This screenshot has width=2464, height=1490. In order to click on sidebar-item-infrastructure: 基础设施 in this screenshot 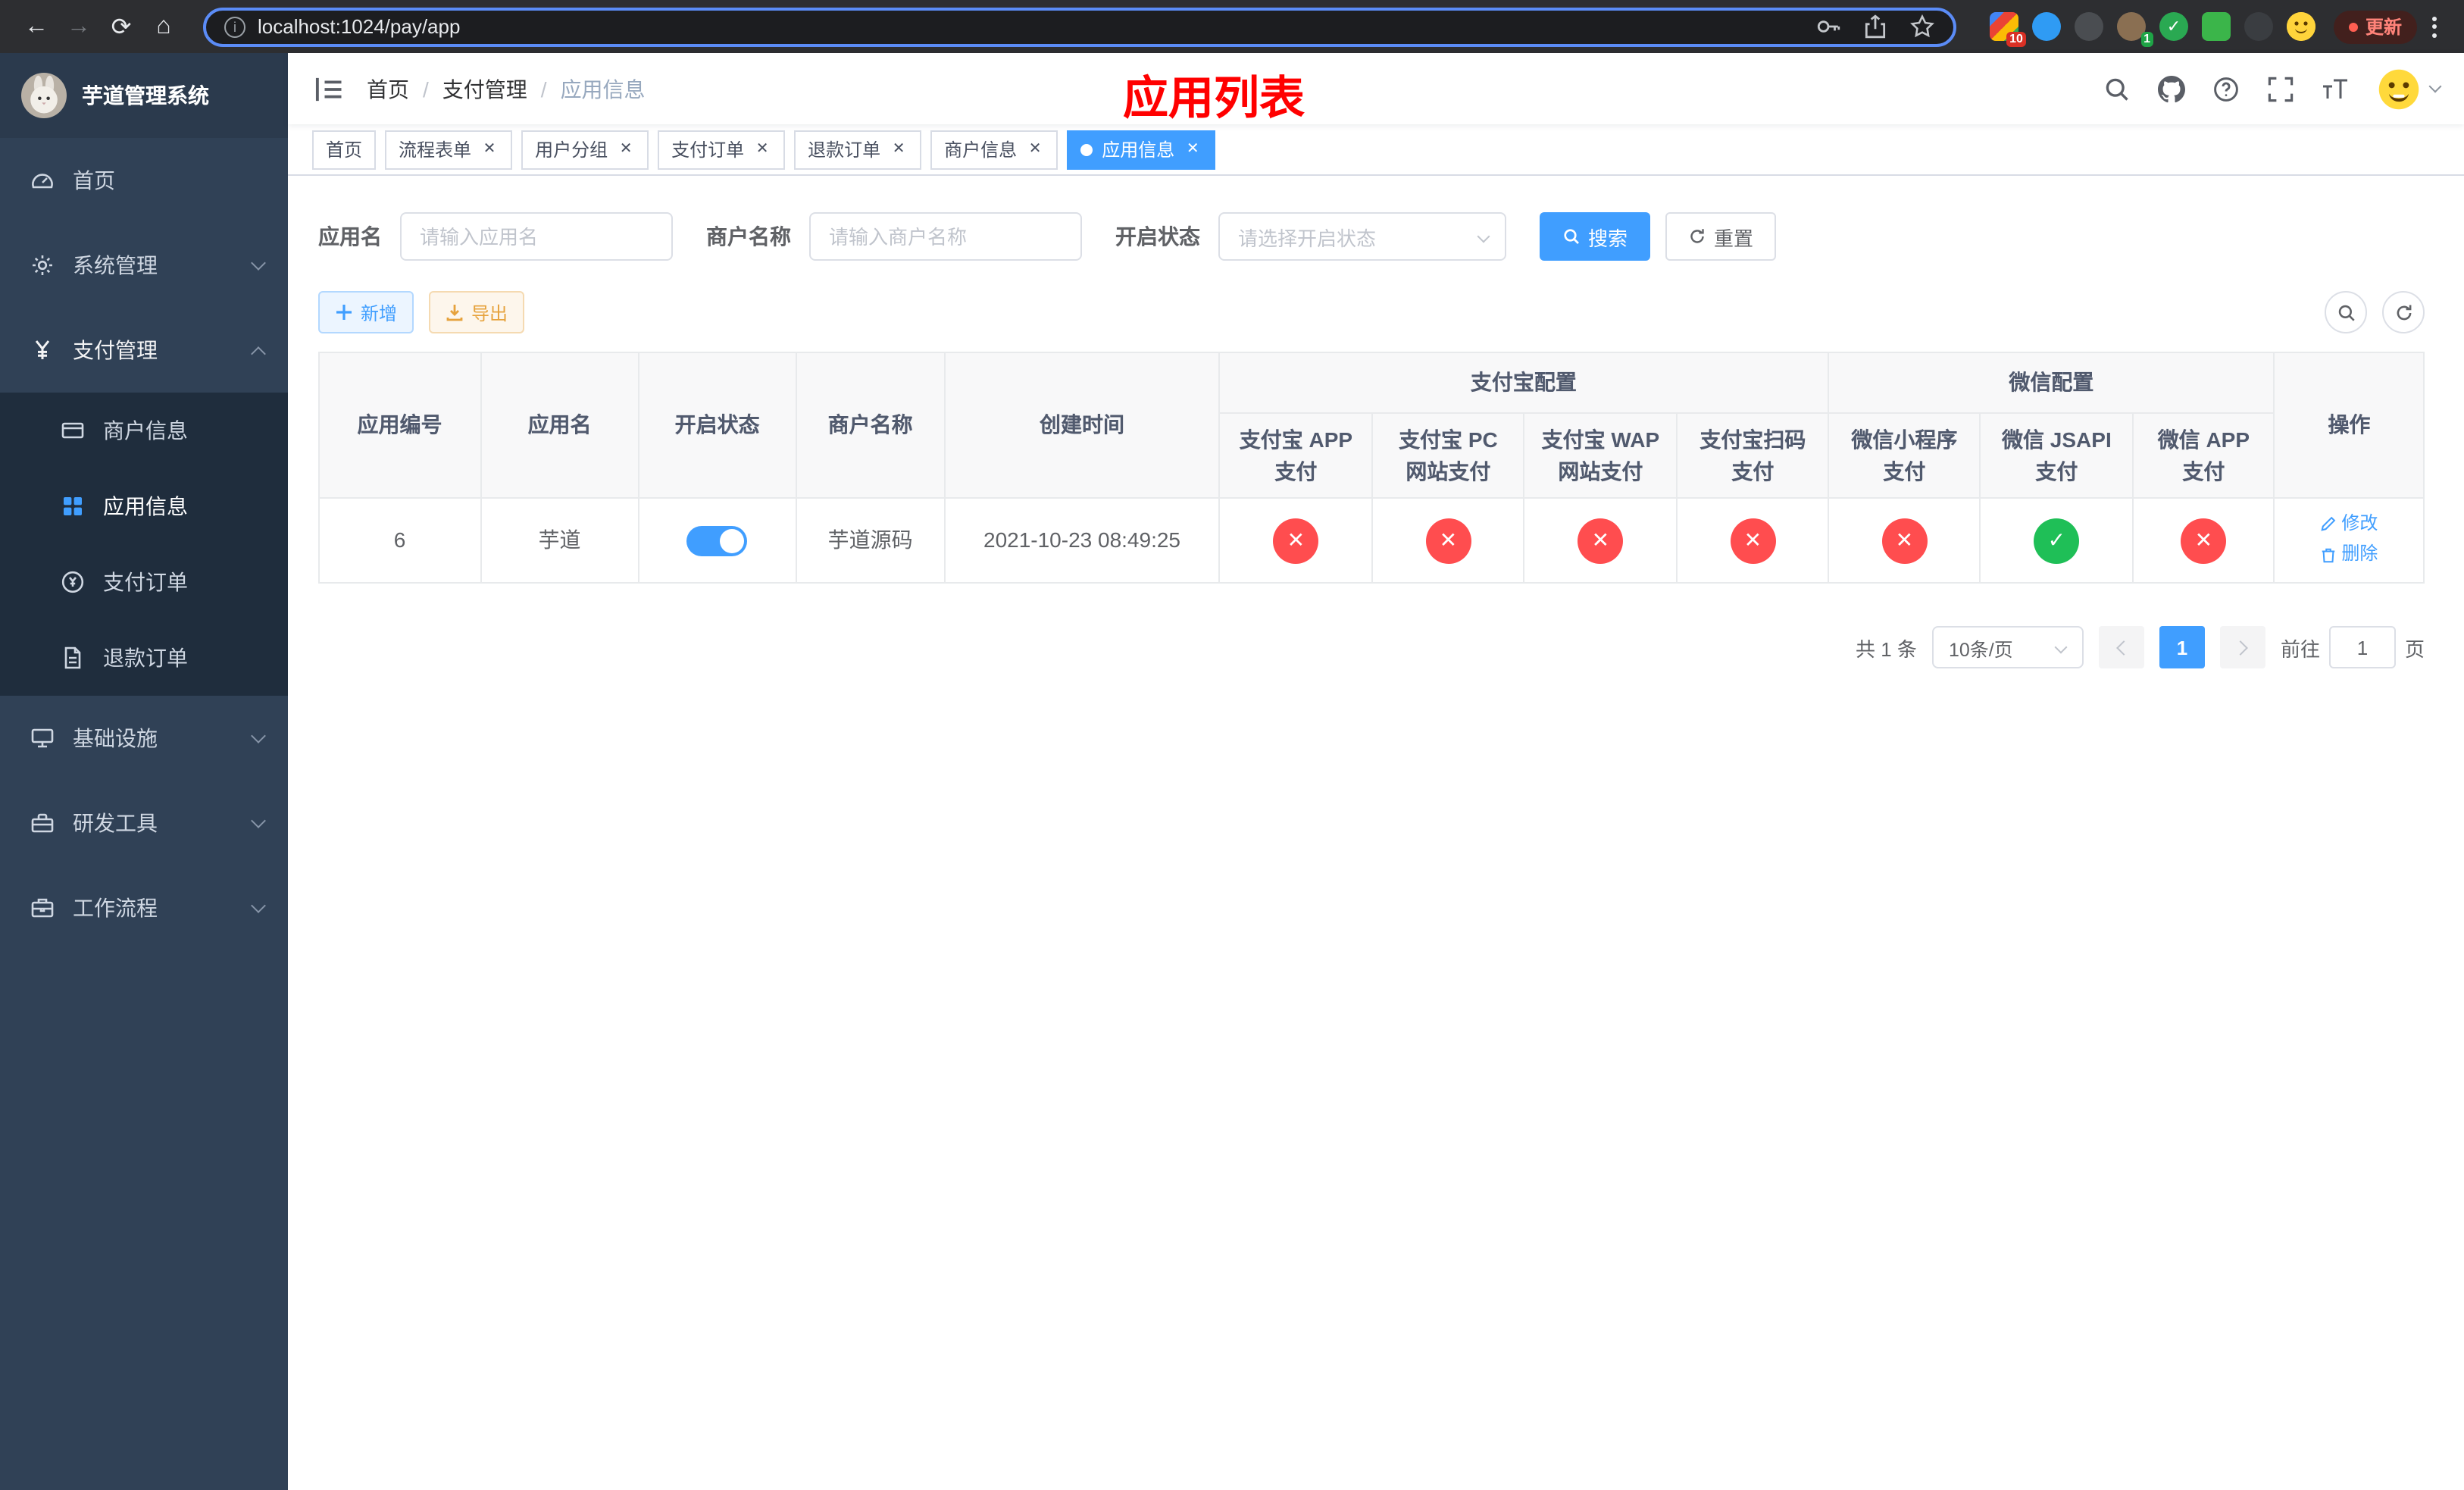, I will do `click(144, 738)`.